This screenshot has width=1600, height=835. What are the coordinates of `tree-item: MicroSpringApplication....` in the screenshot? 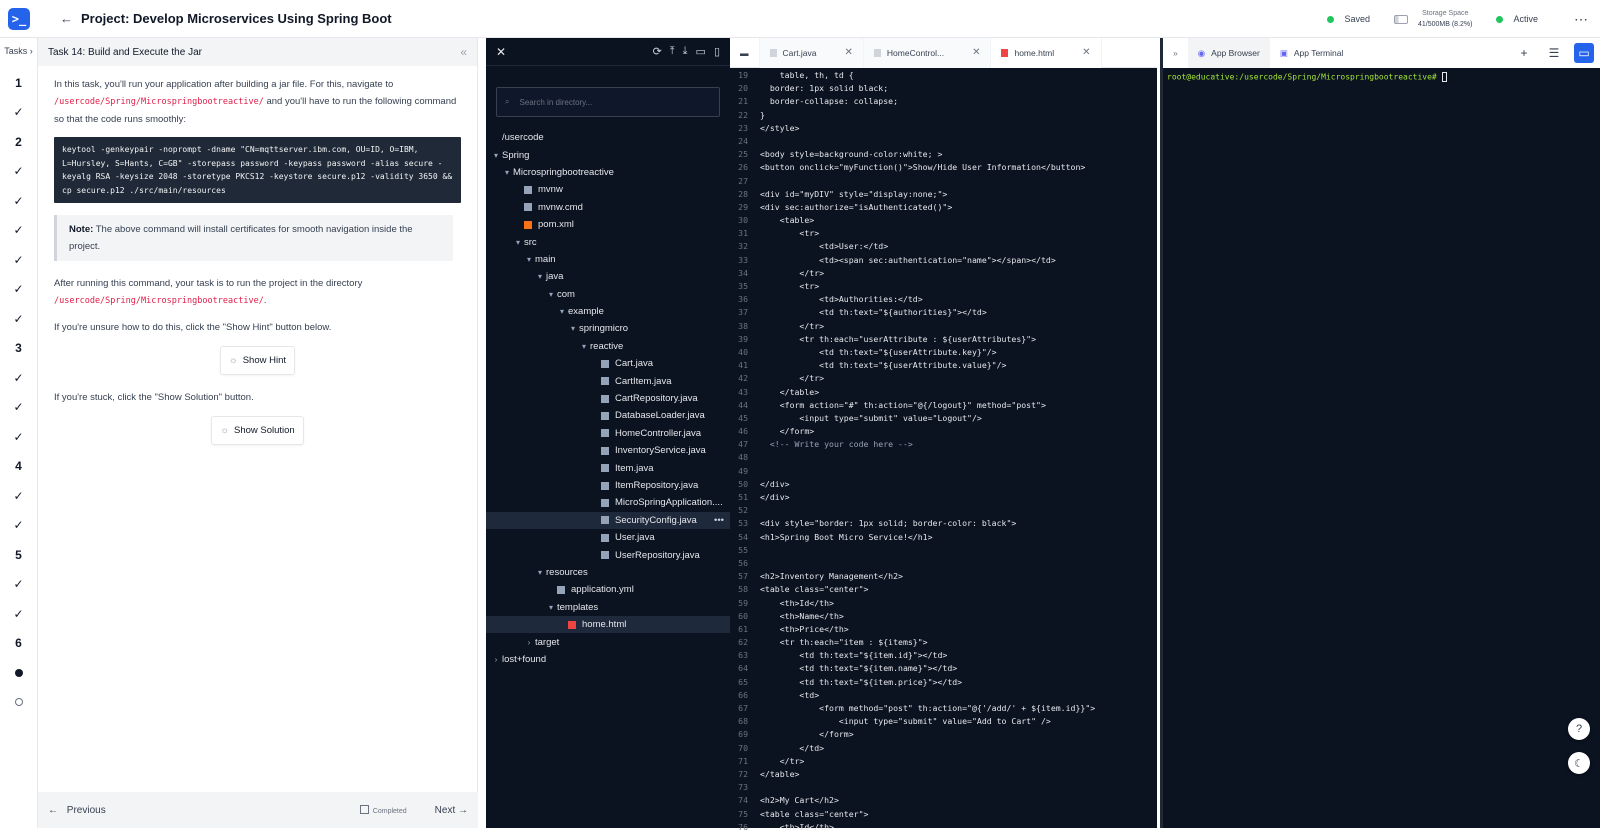 It's located at (608, 502).